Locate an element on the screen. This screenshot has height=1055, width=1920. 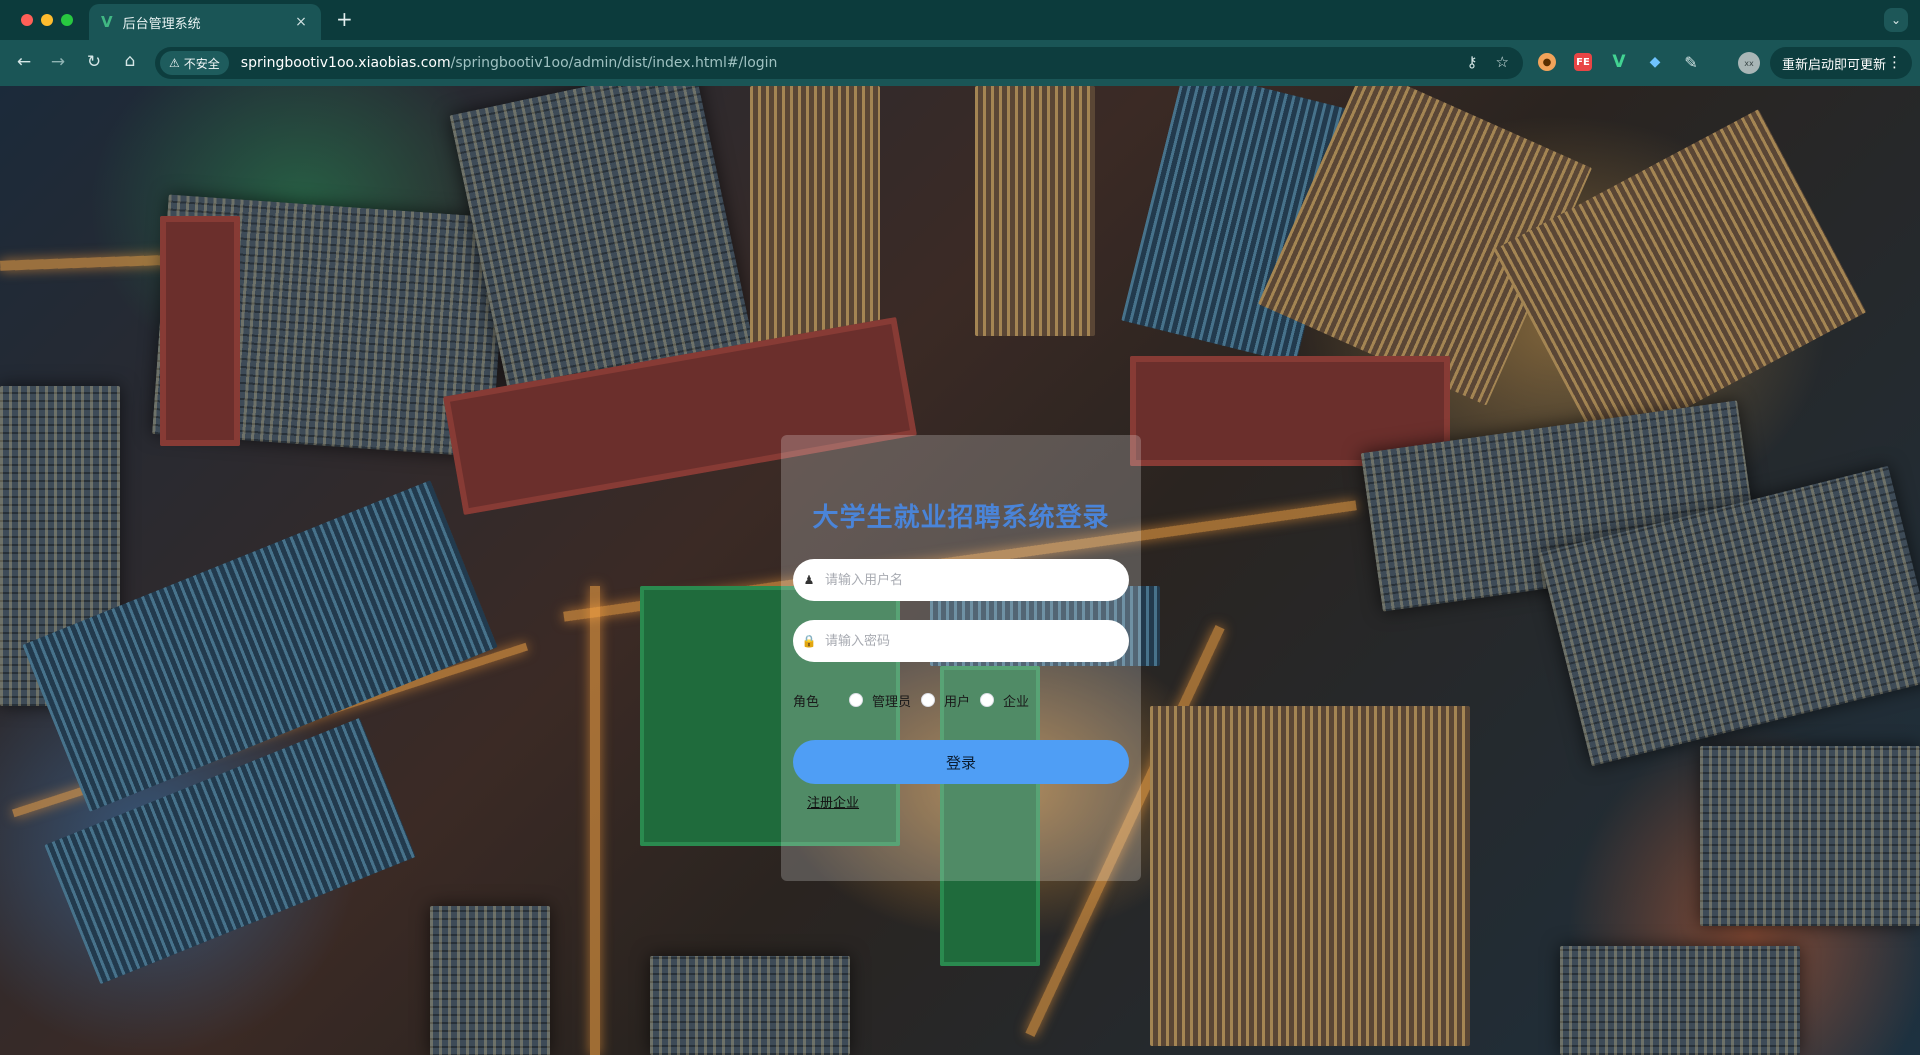
extension-face-icon: ● is located at coordinates (1547, 62).